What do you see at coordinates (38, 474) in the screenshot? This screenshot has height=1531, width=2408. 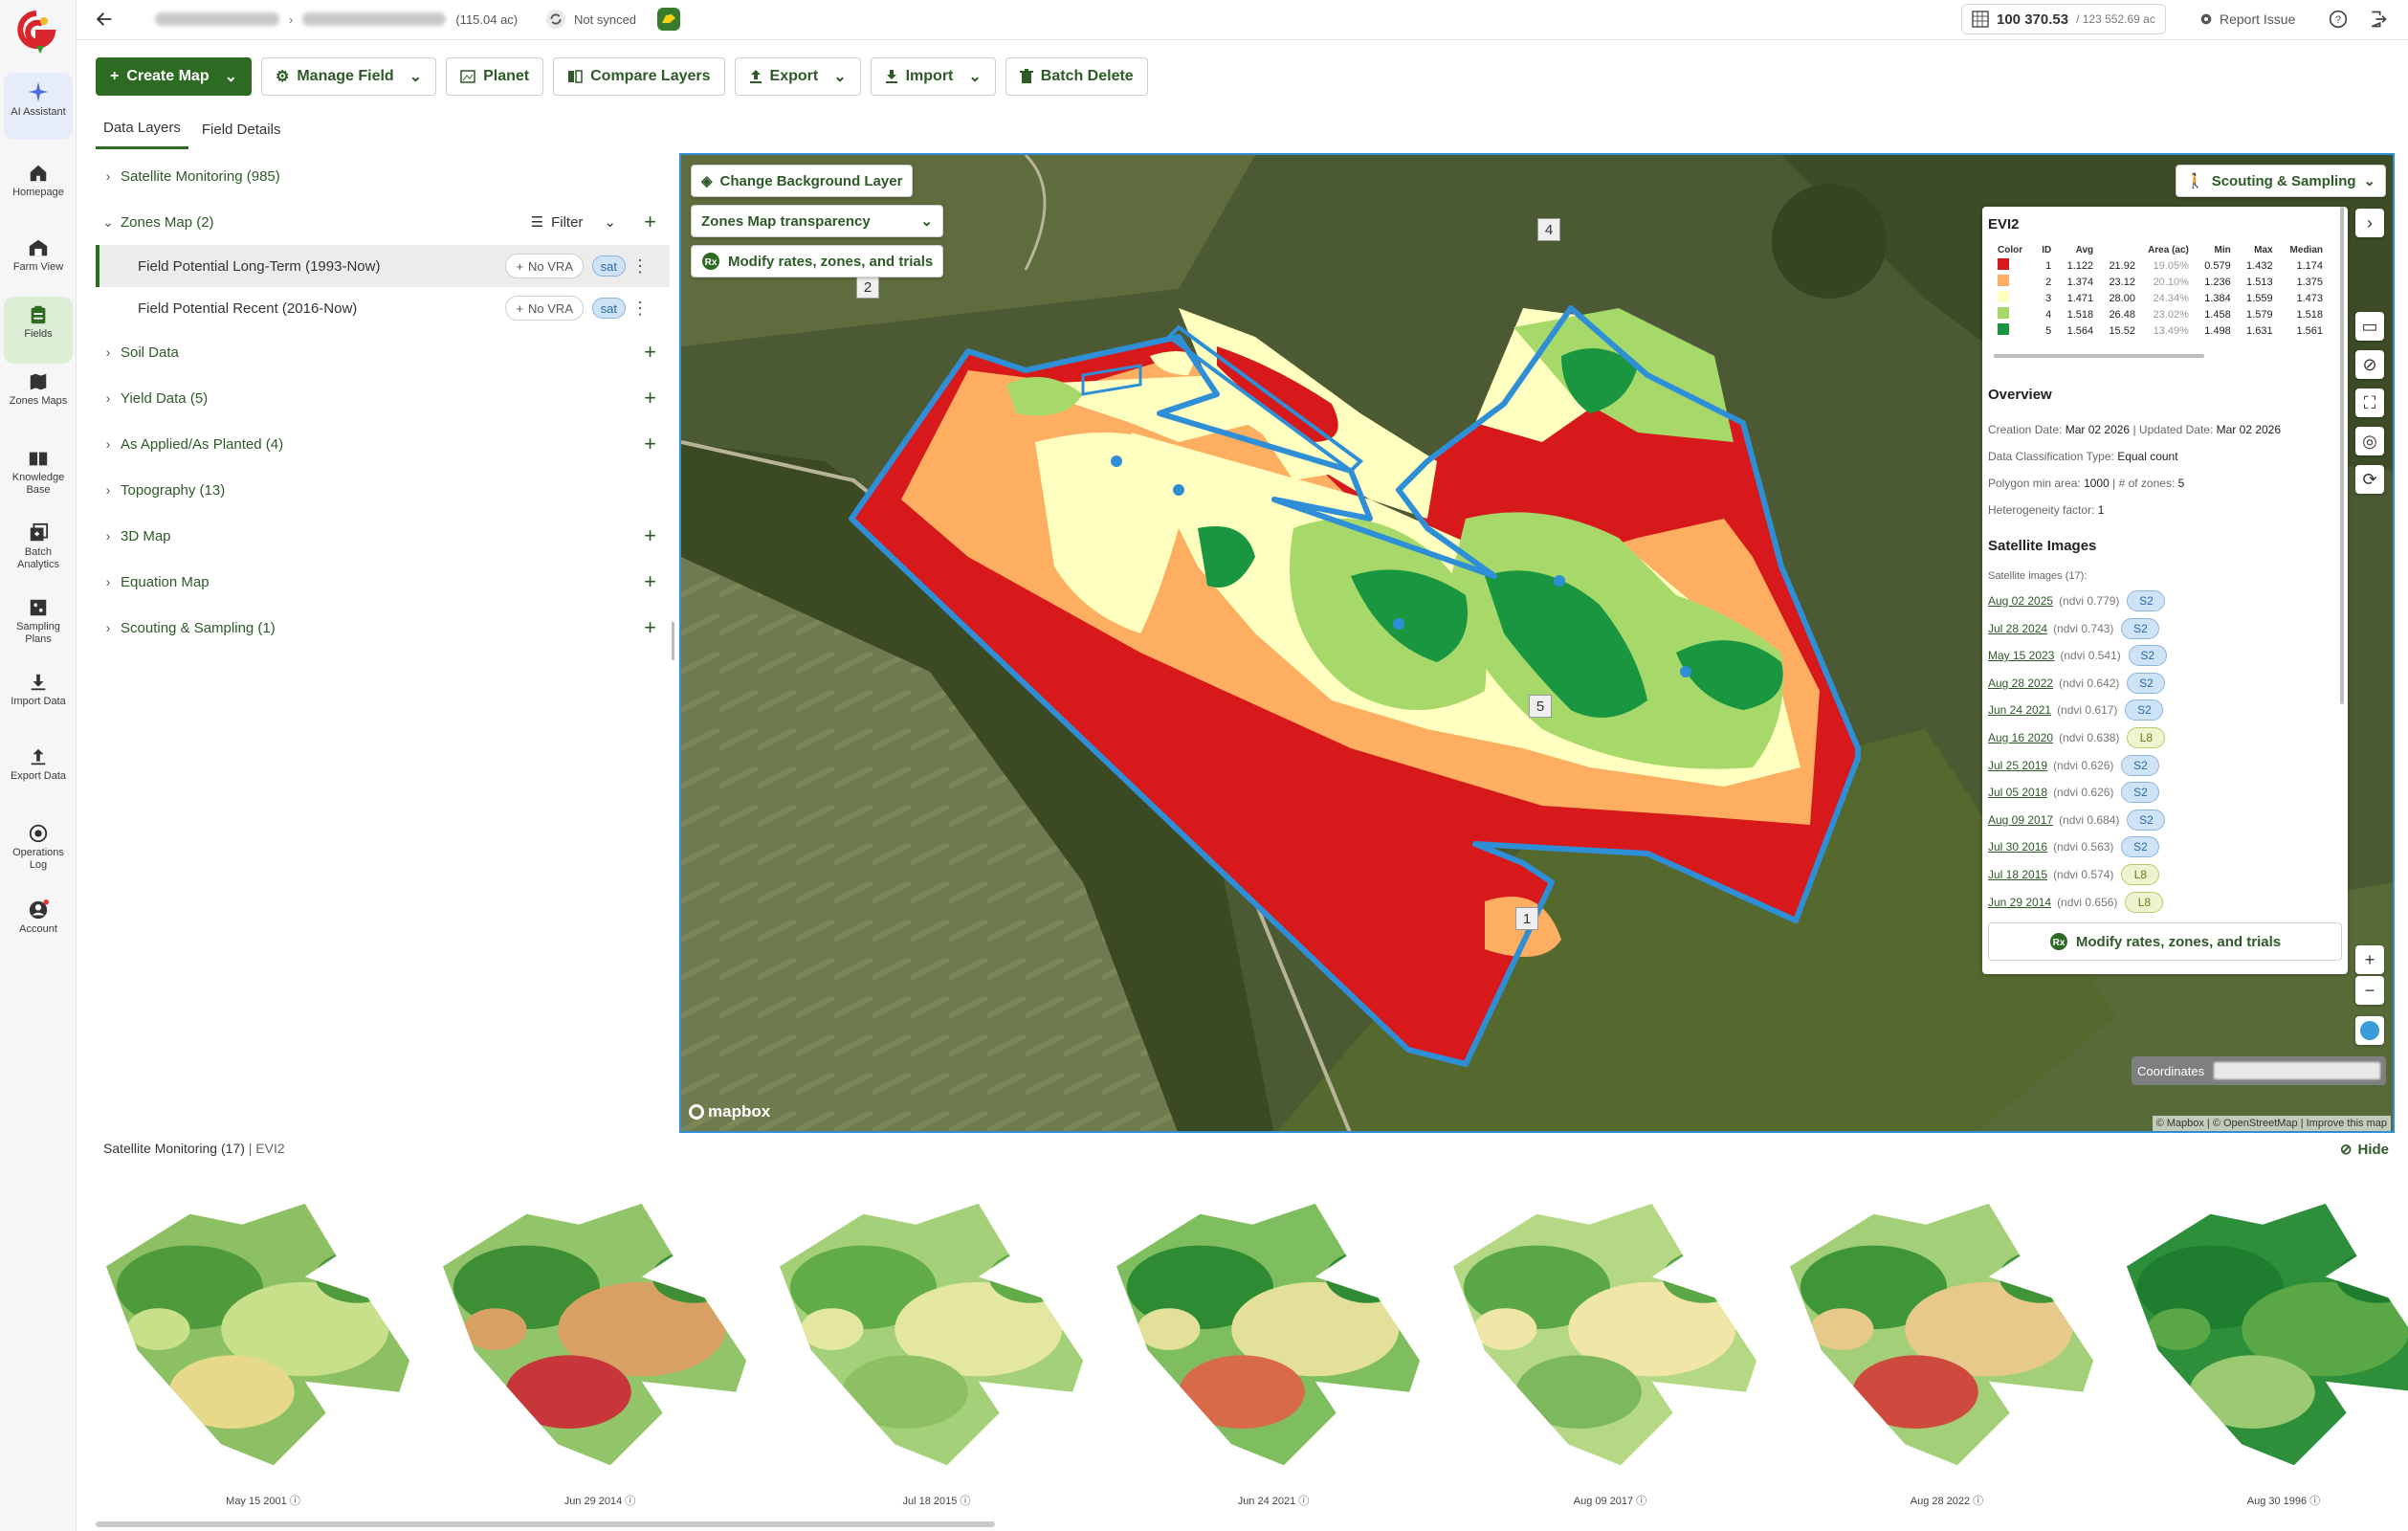 I see `rail-item-knowledge-base: Knowledge Base` at bounding box center [38, 474].